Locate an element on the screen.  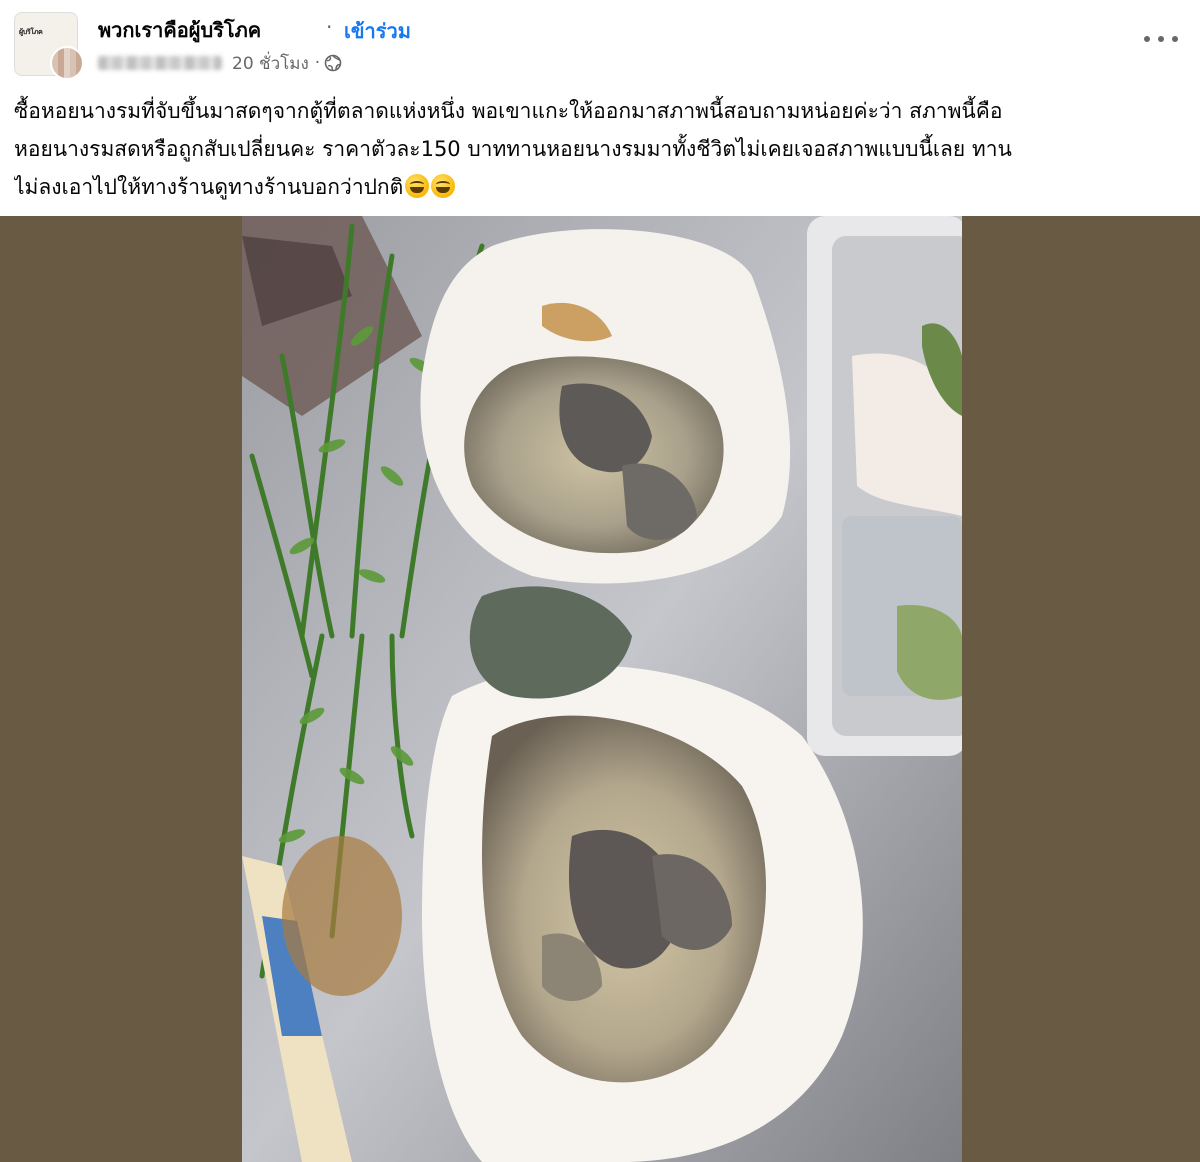
user-avatar-blurred is located at coordinates (67, 63).